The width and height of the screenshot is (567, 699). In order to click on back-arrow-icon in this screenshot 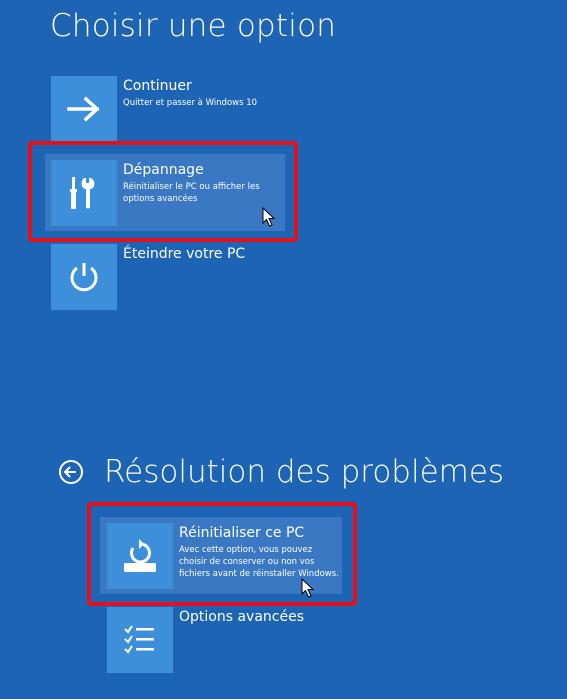, I will do `click(71, 472)`.